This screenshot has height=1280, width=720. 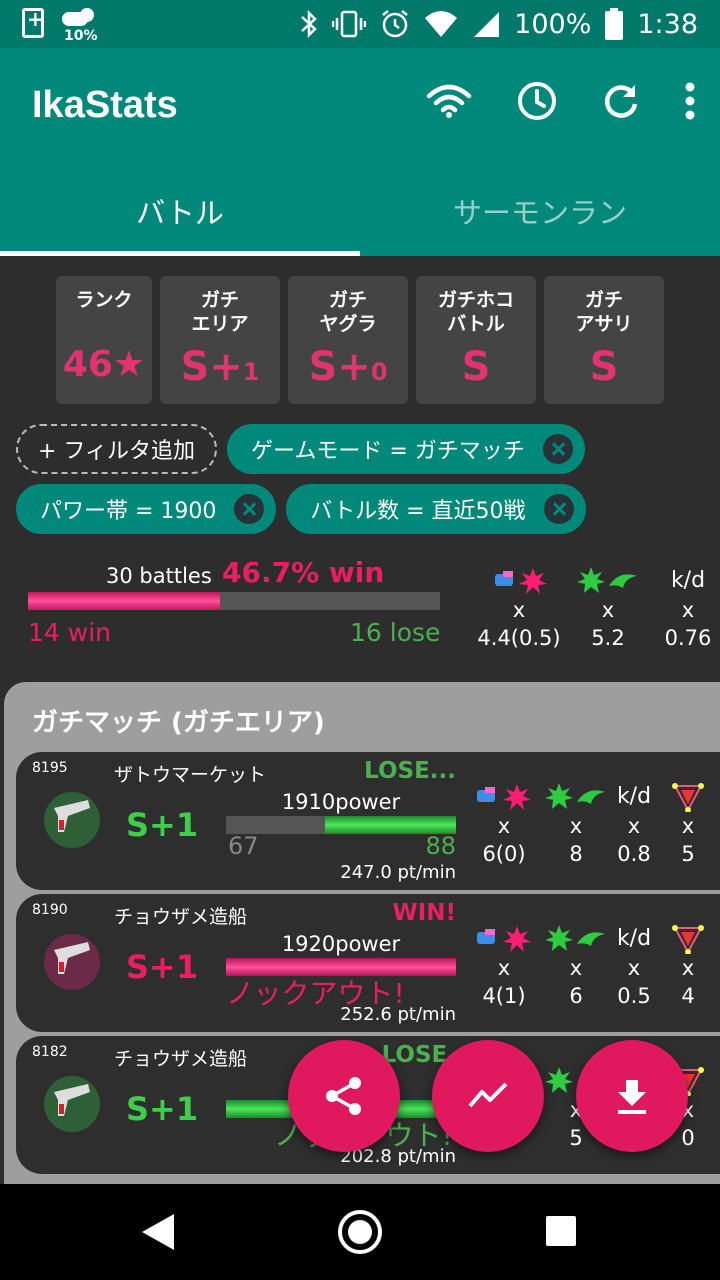 What do you see at coordinates (243, 846) in the screenshot?
I see `my-team-score: 67` at bounding box center [243, 846].